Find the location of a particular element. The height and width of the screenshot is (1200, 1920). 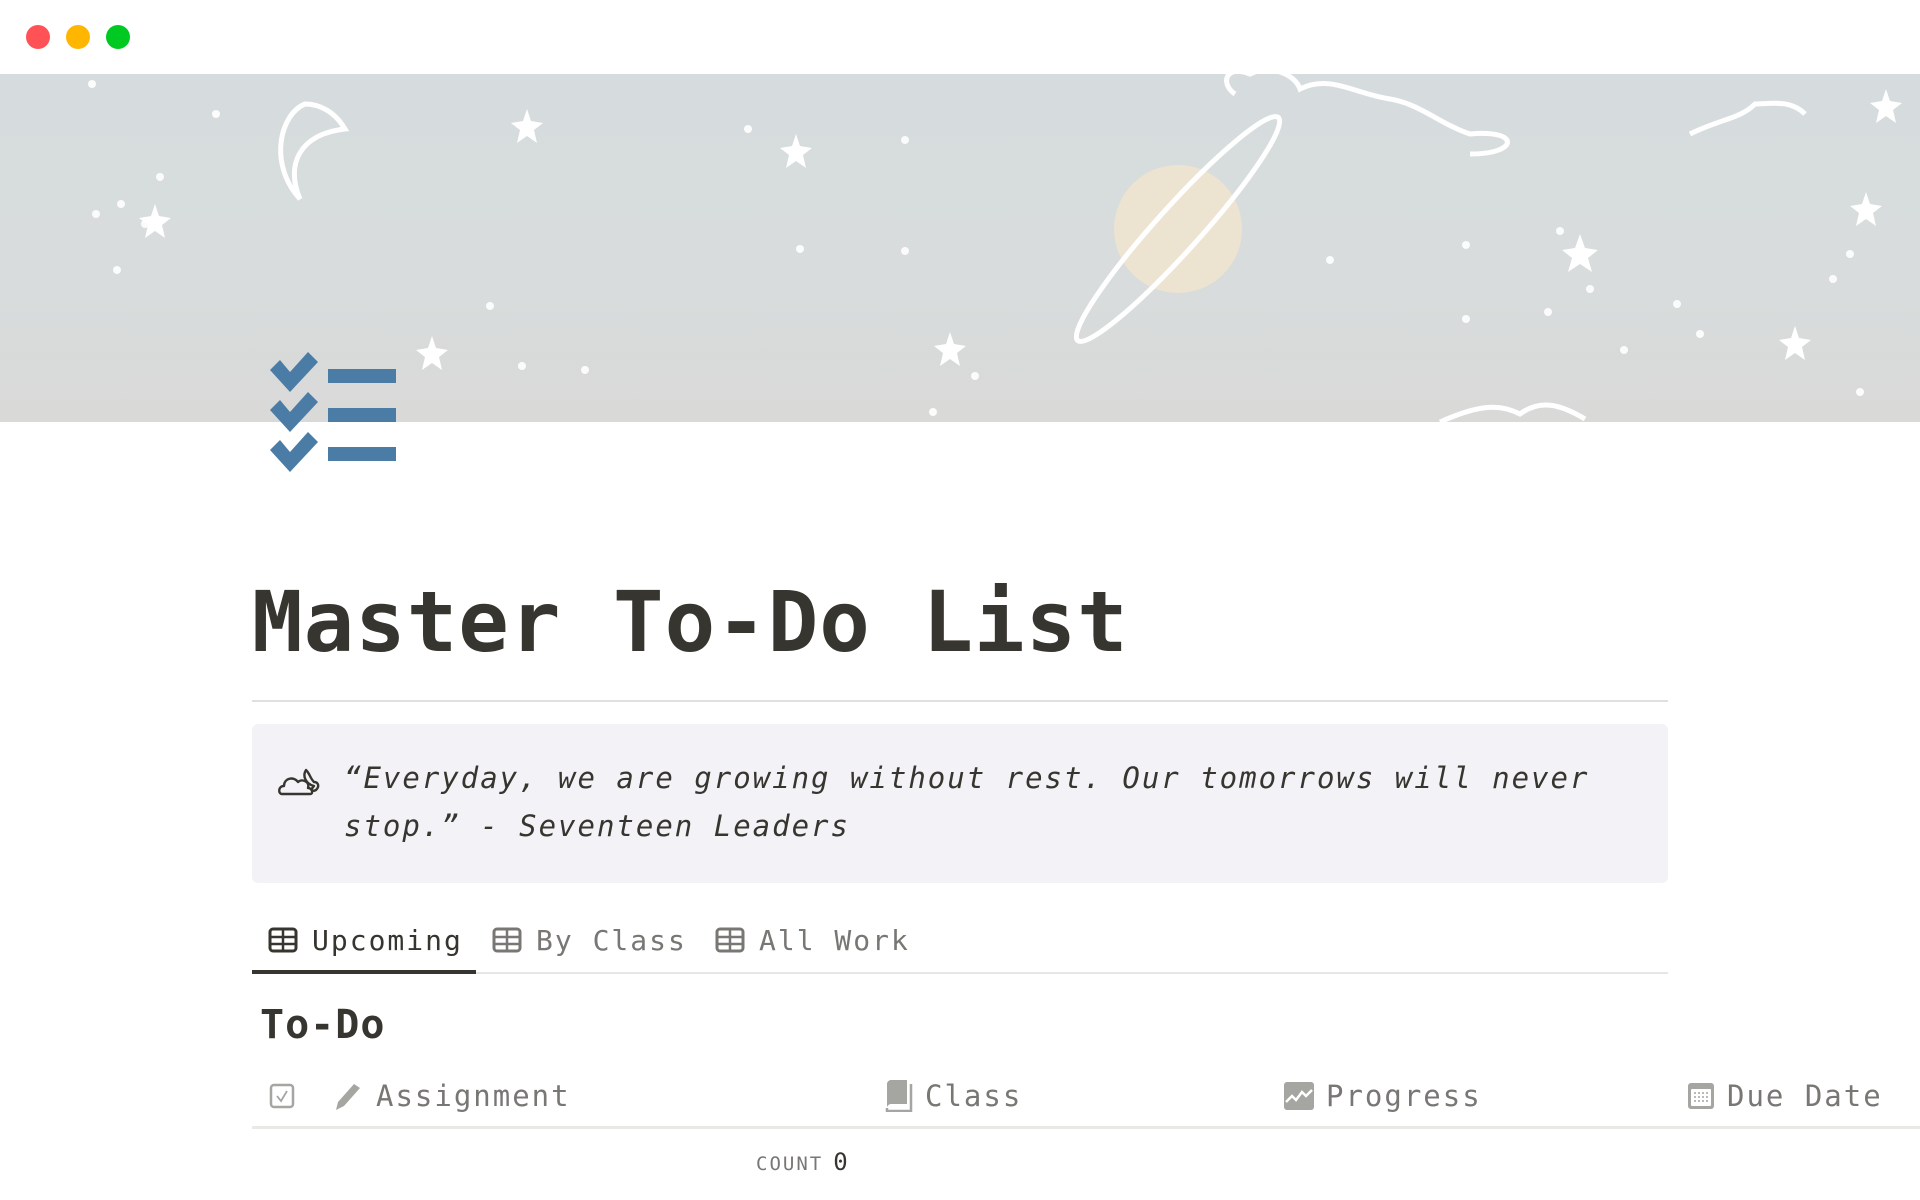

minimize-window-button is located at coordinates (78, 37).